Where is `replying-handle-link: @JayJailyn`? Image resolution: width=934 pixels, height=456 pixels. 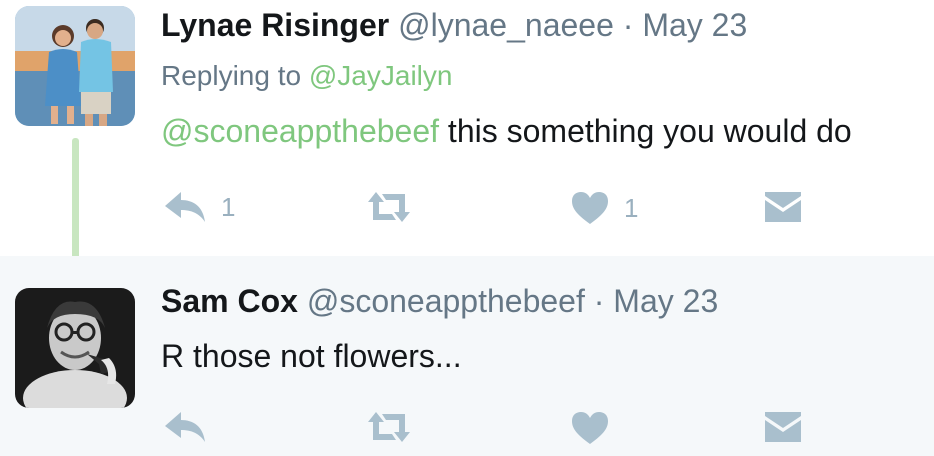 replying-handle-link: @JayJailyn is located at coordinates (381, 75).